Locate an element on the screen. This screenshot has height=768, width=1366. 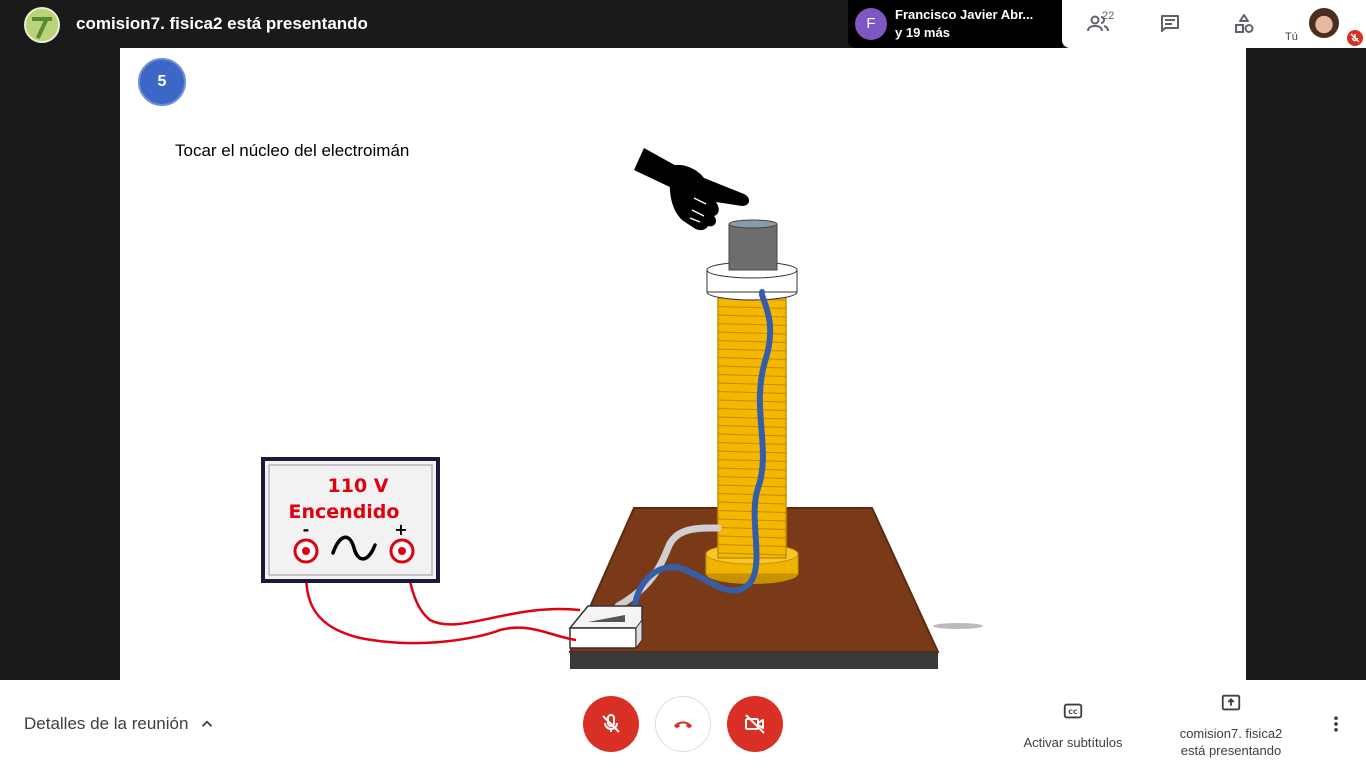
iron-core is located at coordinates (753, 247).